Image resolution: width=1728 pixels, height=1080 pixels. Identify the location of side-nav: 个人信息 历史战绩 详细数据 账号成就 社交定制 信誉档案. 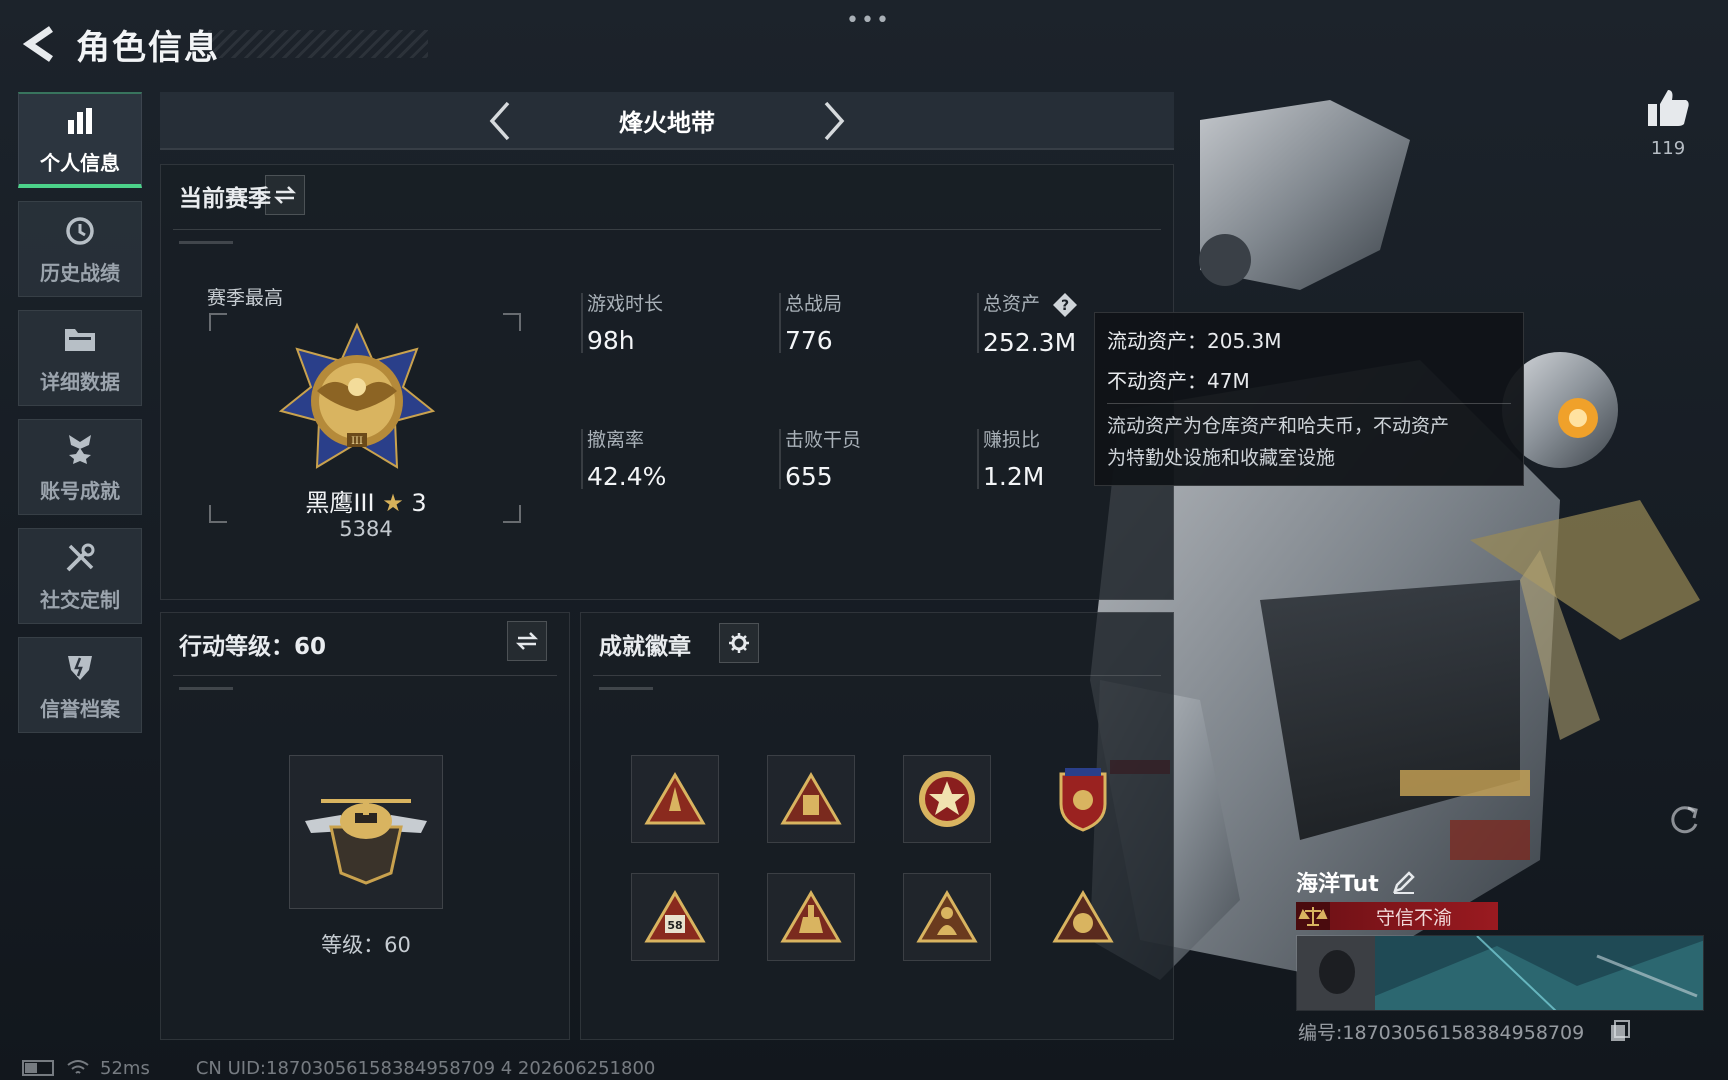
(81, 419).